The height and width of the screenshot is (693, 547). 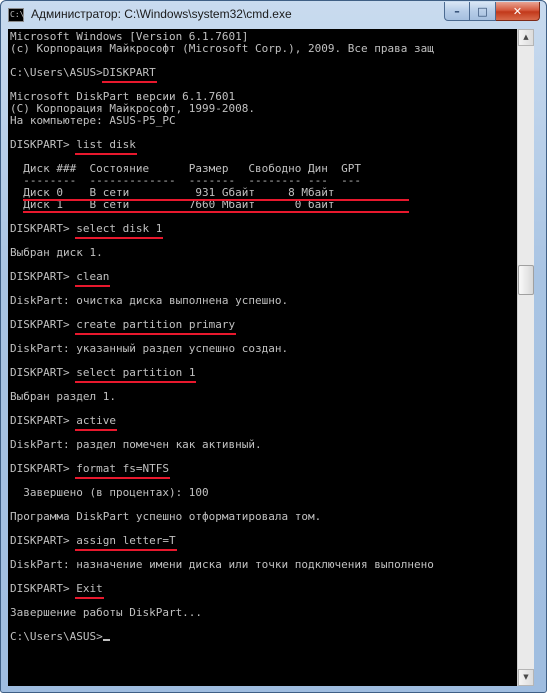 I want to click on output-line: Выбран раздел 1., so click(x=63, y=396).